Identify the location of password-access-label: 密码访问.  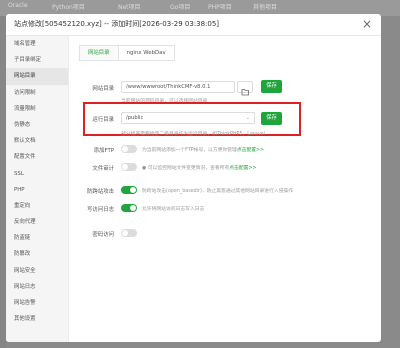
(103, 235).